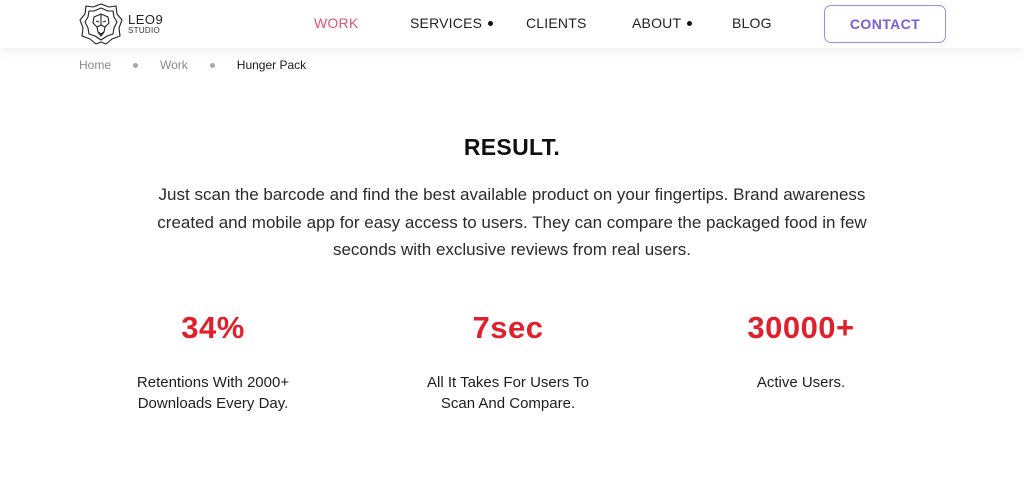 The height and width of the screenshot is (500, 1024). I want to click on nav-item-label: CLIENTS, so click(556, 23).